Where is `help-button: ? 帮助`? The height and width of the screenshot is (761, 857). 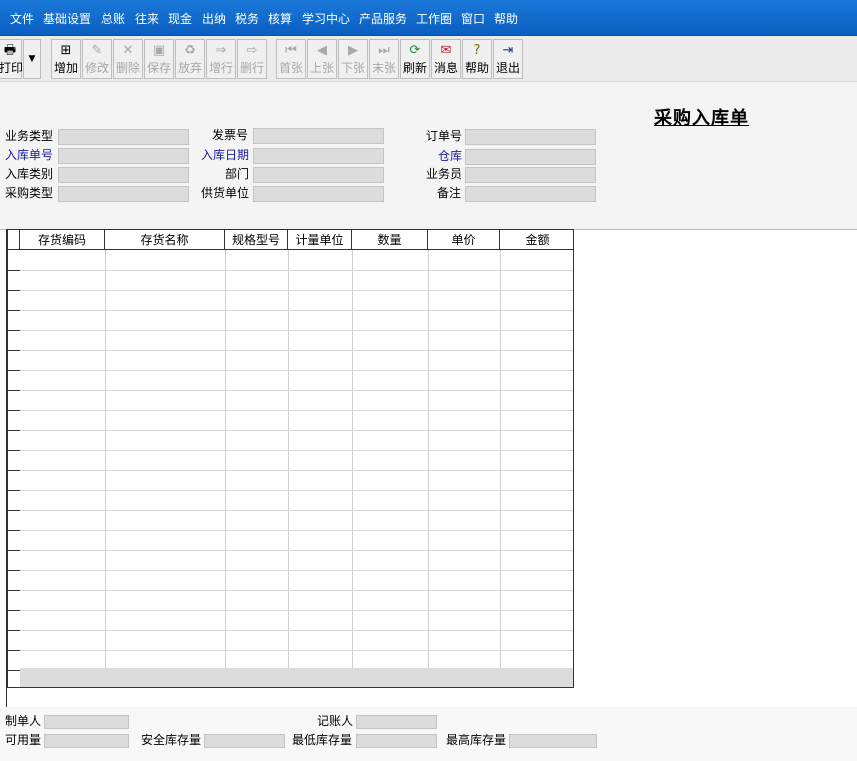 help-button: ? 帮助 is located at coordinates (477, 59).